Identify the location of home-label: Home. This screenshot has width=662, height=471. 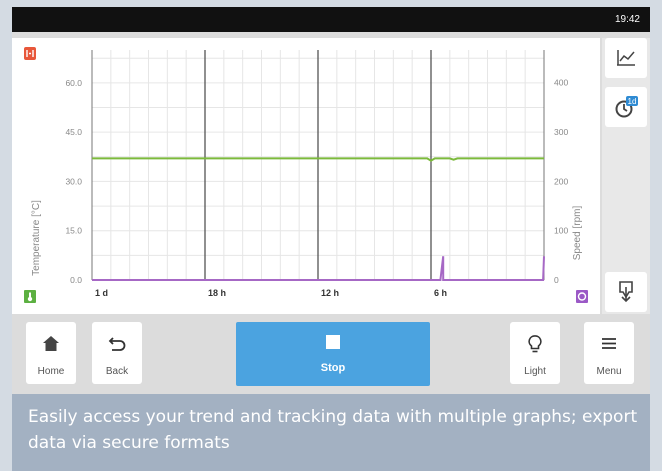
(51, 371).